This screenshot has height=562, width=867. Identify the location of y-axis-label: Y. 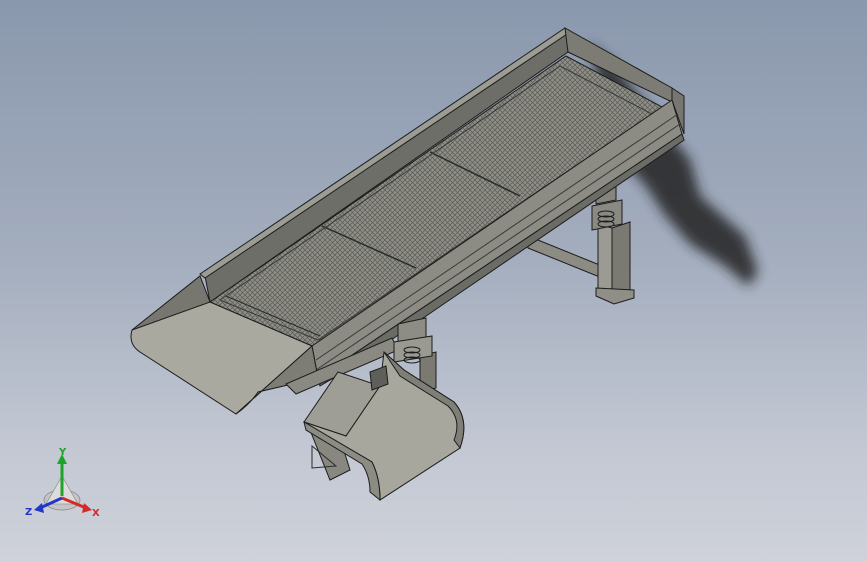
(62, 453).